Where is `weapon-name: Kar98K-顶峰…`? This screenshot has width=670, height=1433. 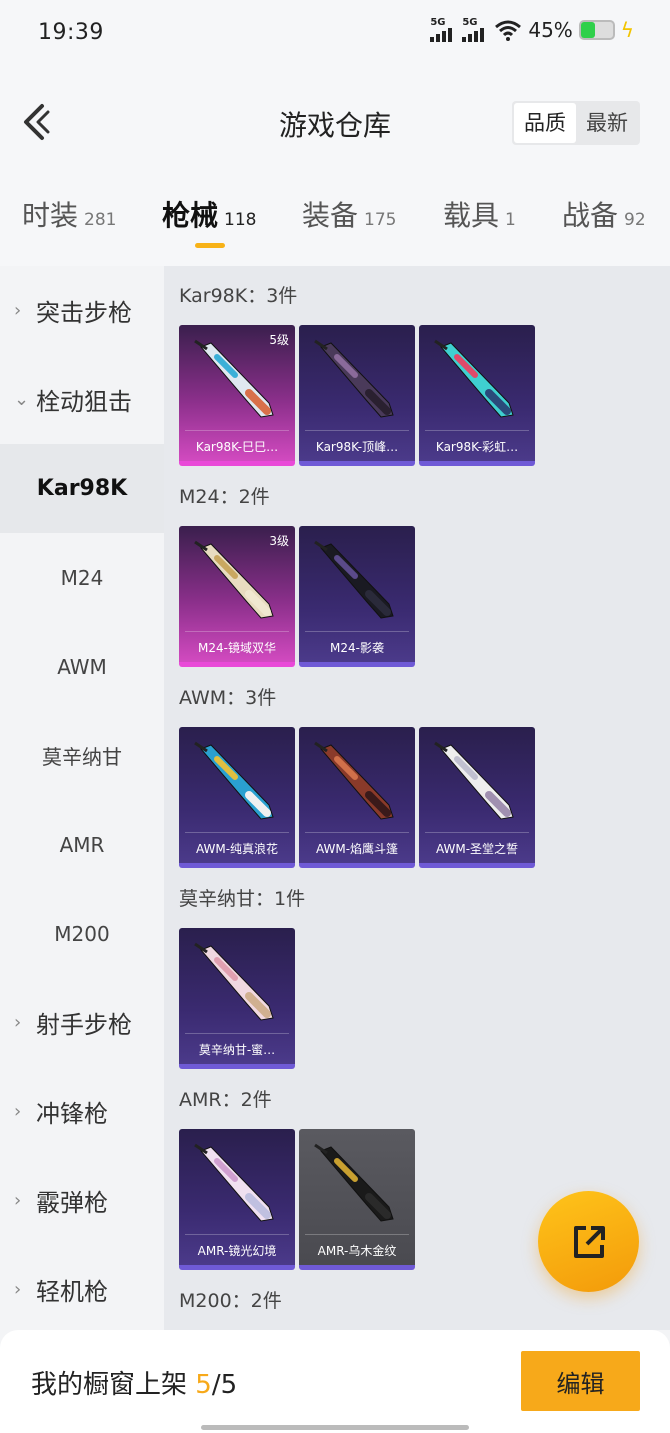 weapon-name: Kar98K-顶峰… is located at coordinates (357, 447).